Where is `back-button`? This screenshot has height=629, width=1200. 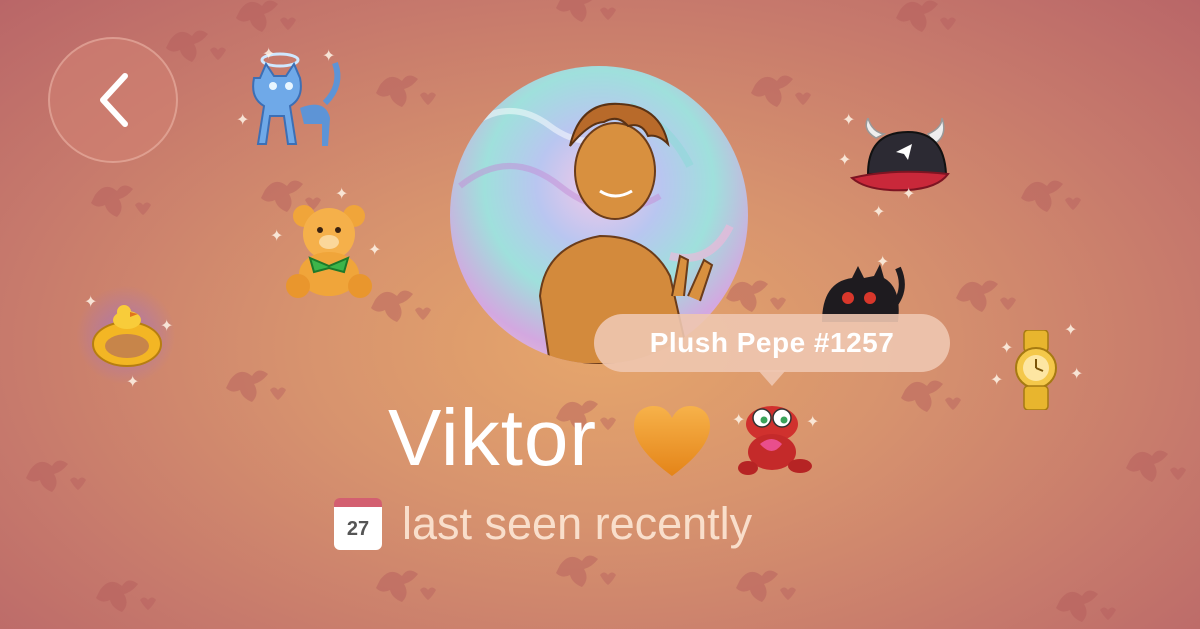 back-button is located at coordinates (113, 100).